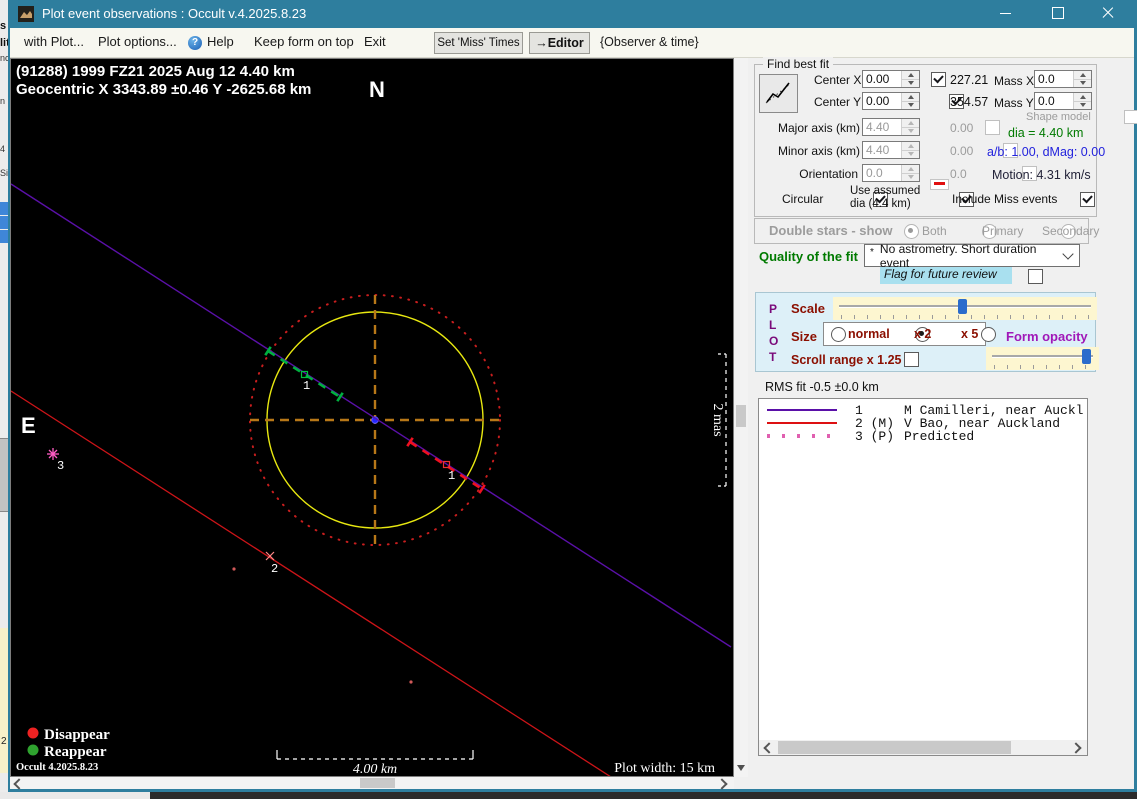 The width and height of the screenshot is (1137, 799). I want to click on bg-selection-rows, so click(4, 208).